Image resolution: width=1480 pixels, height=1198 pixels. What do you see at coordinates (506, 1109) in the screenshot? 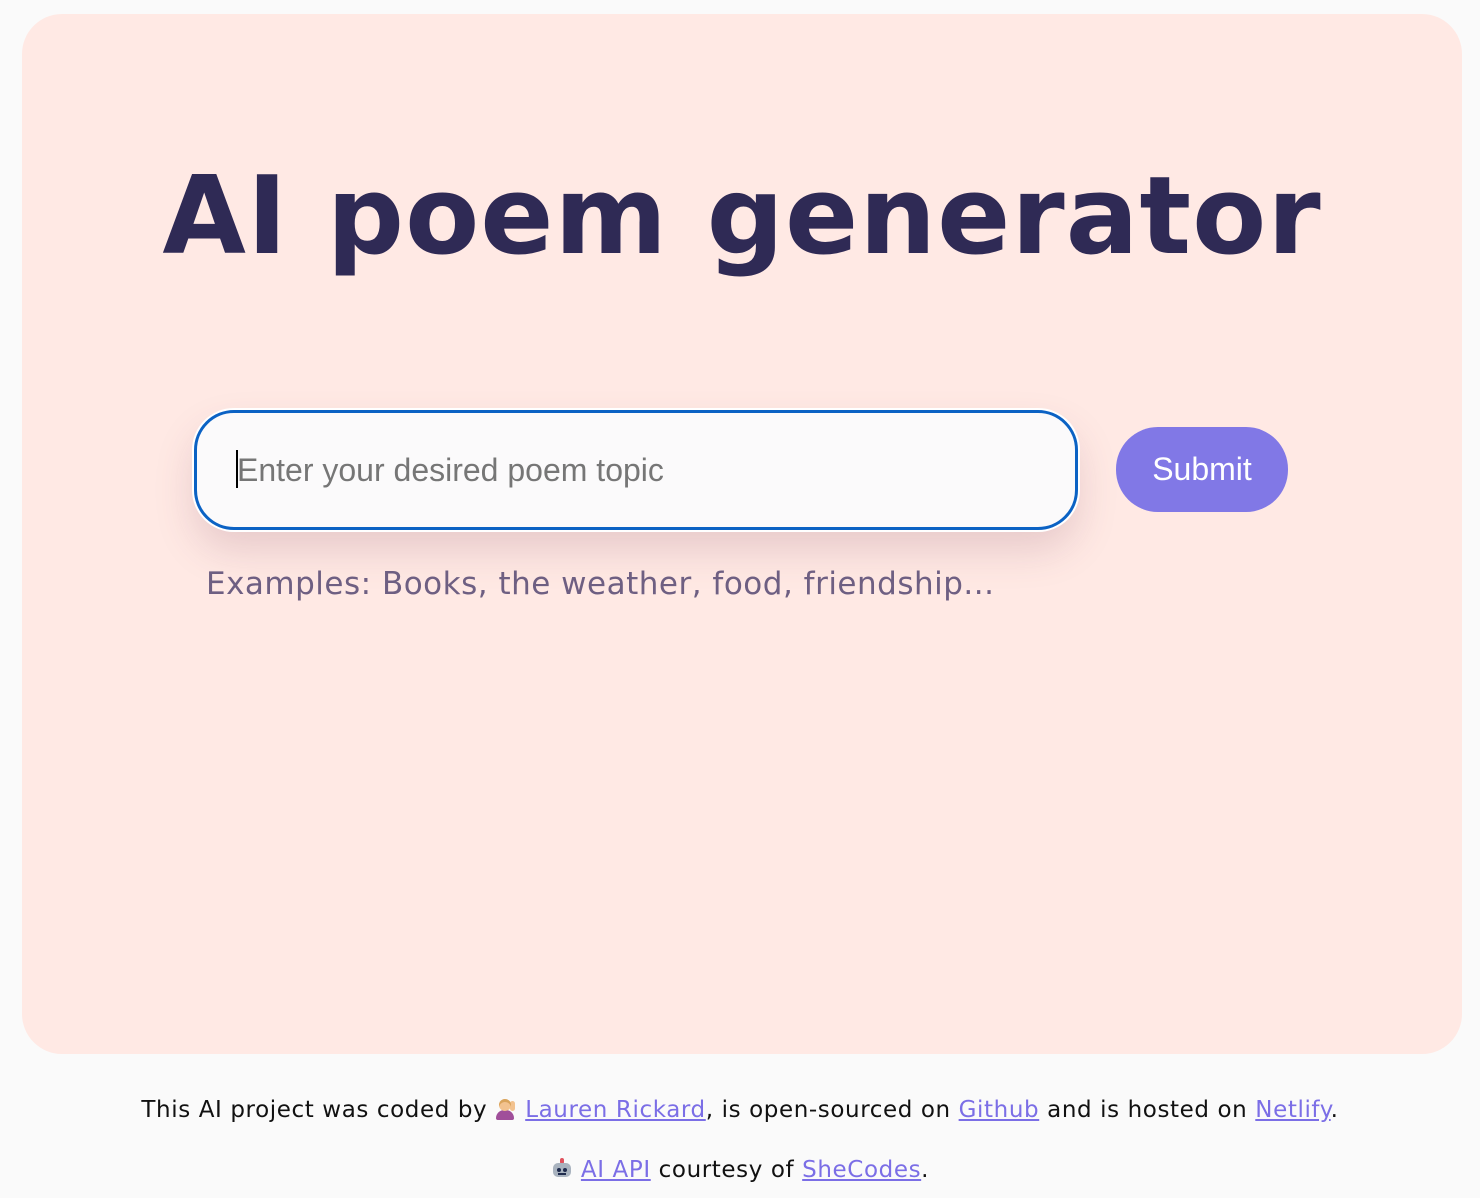
I see `woman-raising-hand-icon` at bounding box center [506, 1109].